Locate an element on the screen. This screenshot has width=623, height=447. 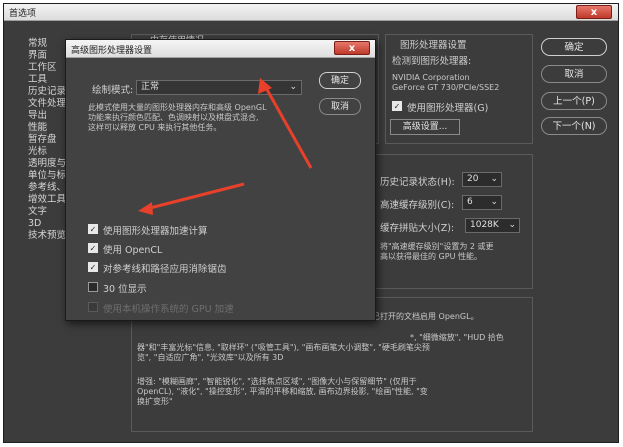
annotation-arrow-upper is located at coordinates (285, 123).